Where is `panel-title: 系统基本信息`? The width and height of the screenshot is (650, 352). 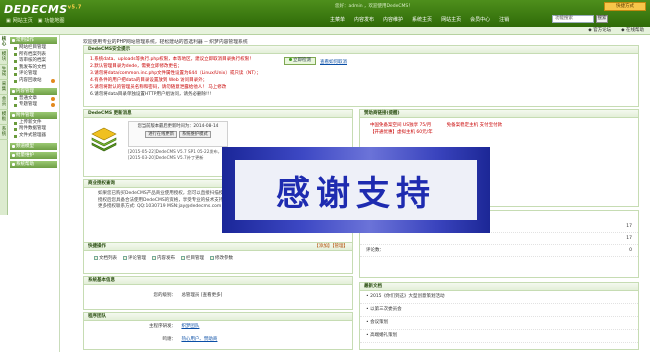
panel-title: 系统基本信息 is located at coordinates (218, 281).